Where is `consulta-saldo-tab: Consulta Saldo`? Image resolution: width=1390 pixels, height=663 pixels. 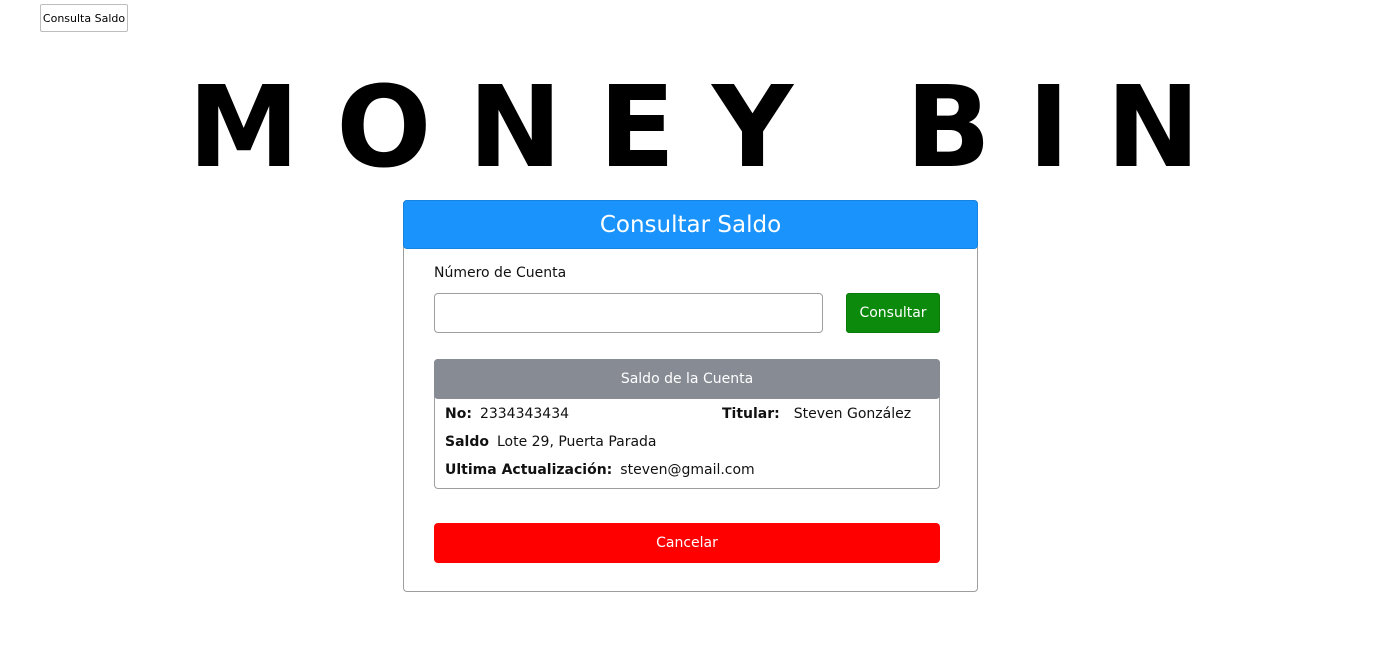
consulta-saldo-tab: Consulta Saldo is located at coordinates (84, 18).